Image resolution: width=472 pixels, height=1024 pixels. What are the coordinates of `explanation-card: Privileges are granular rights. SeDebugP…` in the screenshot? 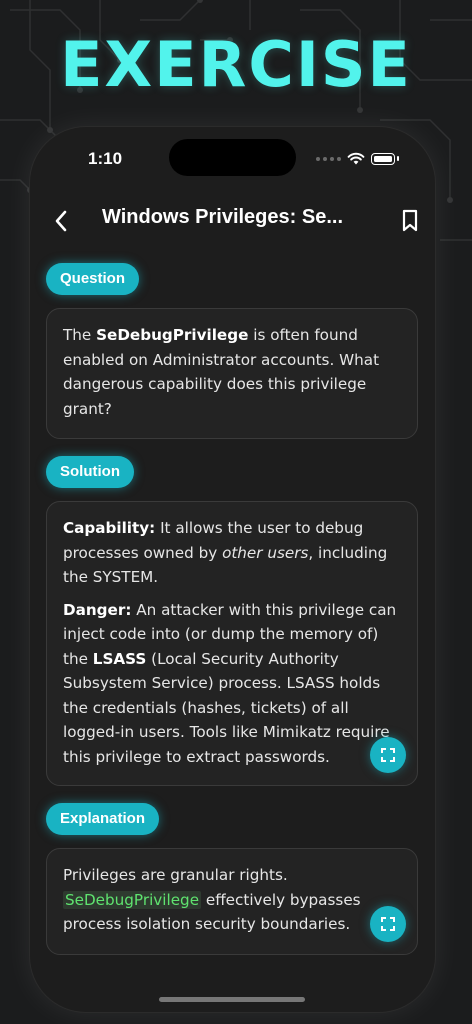 It's located at (232, 901).